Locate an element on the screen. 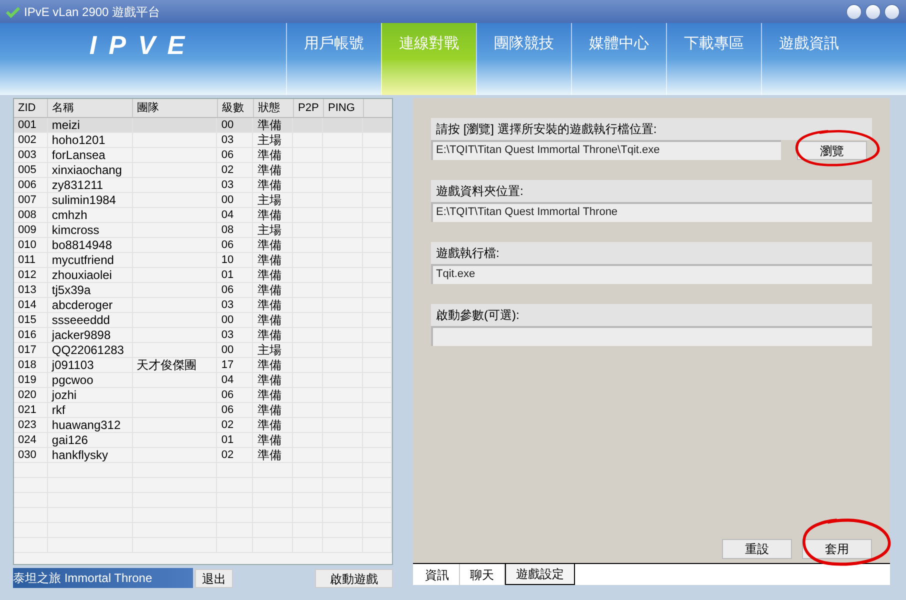 This screenshot has width=906, height=600. table-row: 006 zy831211 03 準備 is located at coordinates (203, 185).